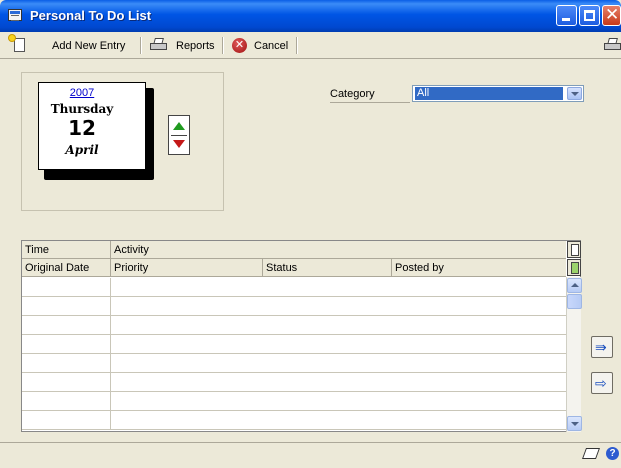 Image resolution: width=621 pixels, height=468 pixels. I want to click on cancel-button: Cancel, so click(271, 45).